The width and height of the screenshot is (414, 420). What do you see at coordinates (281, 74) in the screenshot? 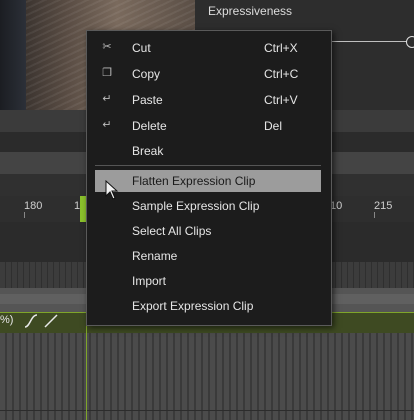
I see `menu-item-shortcut: Ctrl+C` at bounding box center [281, 74].